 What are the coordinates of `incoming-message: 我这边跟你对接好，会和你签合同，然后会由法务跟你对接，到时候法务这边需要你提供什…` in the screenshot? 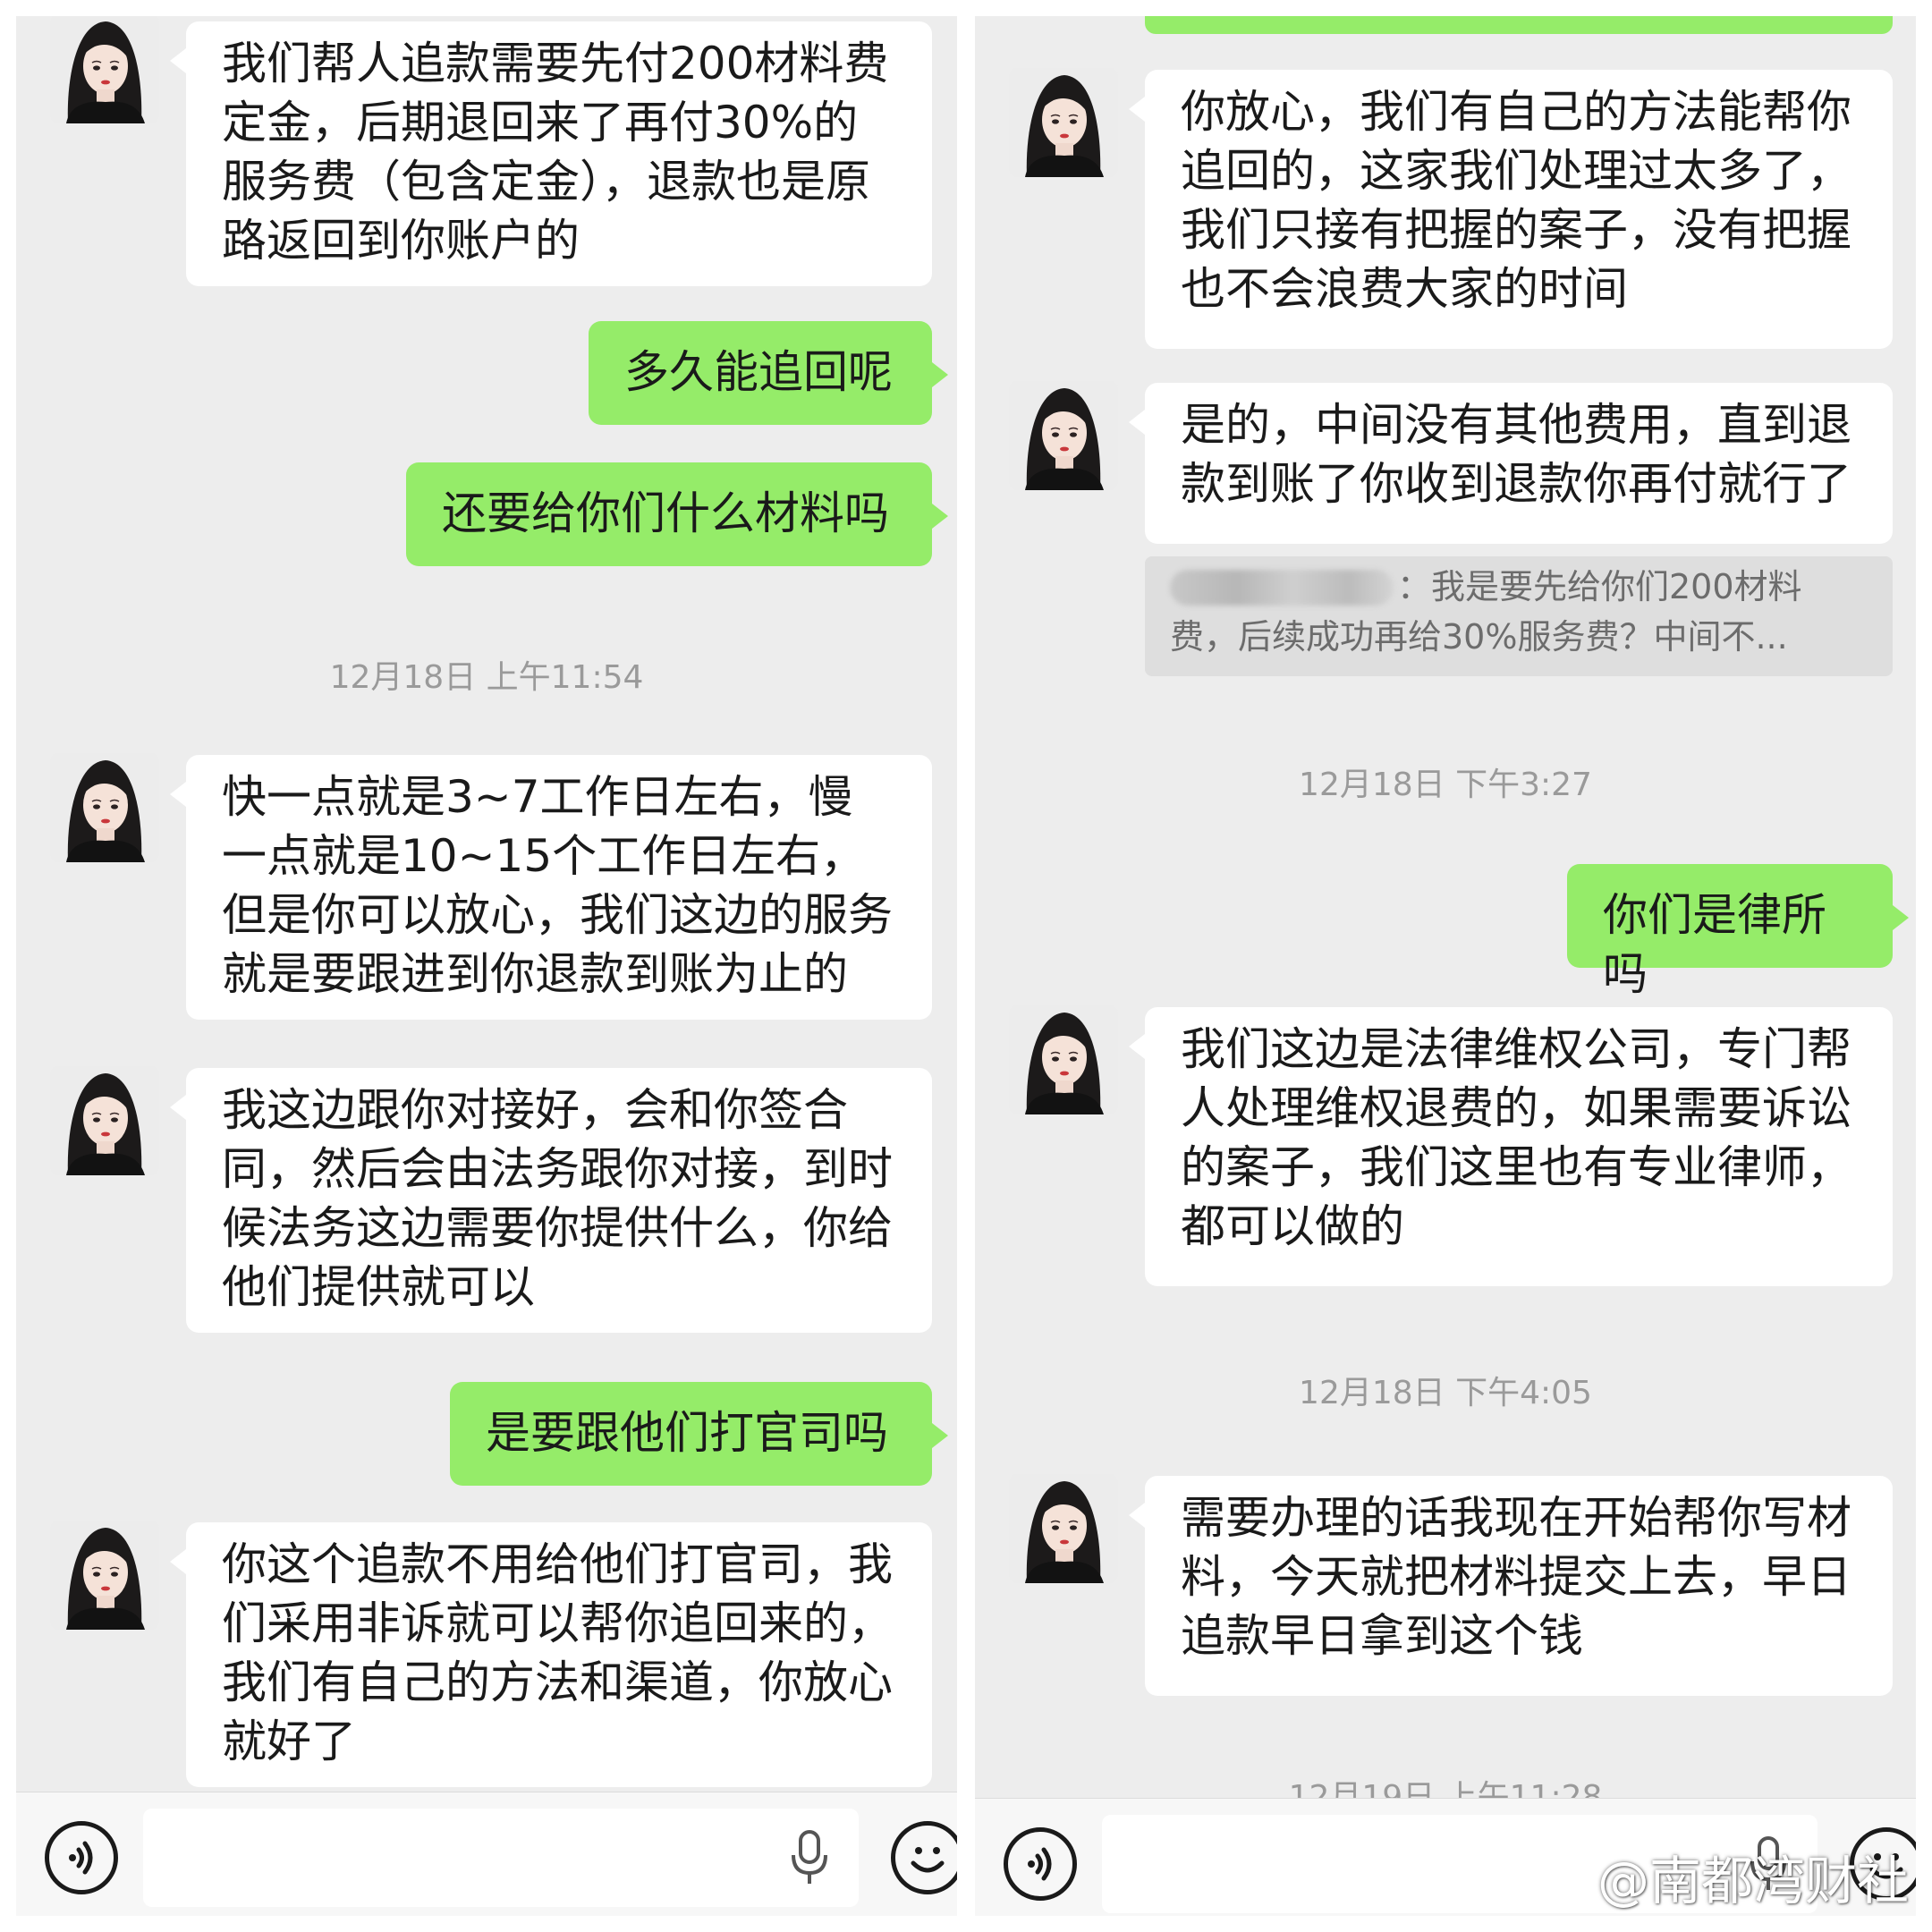 It's located at (551, 1200).